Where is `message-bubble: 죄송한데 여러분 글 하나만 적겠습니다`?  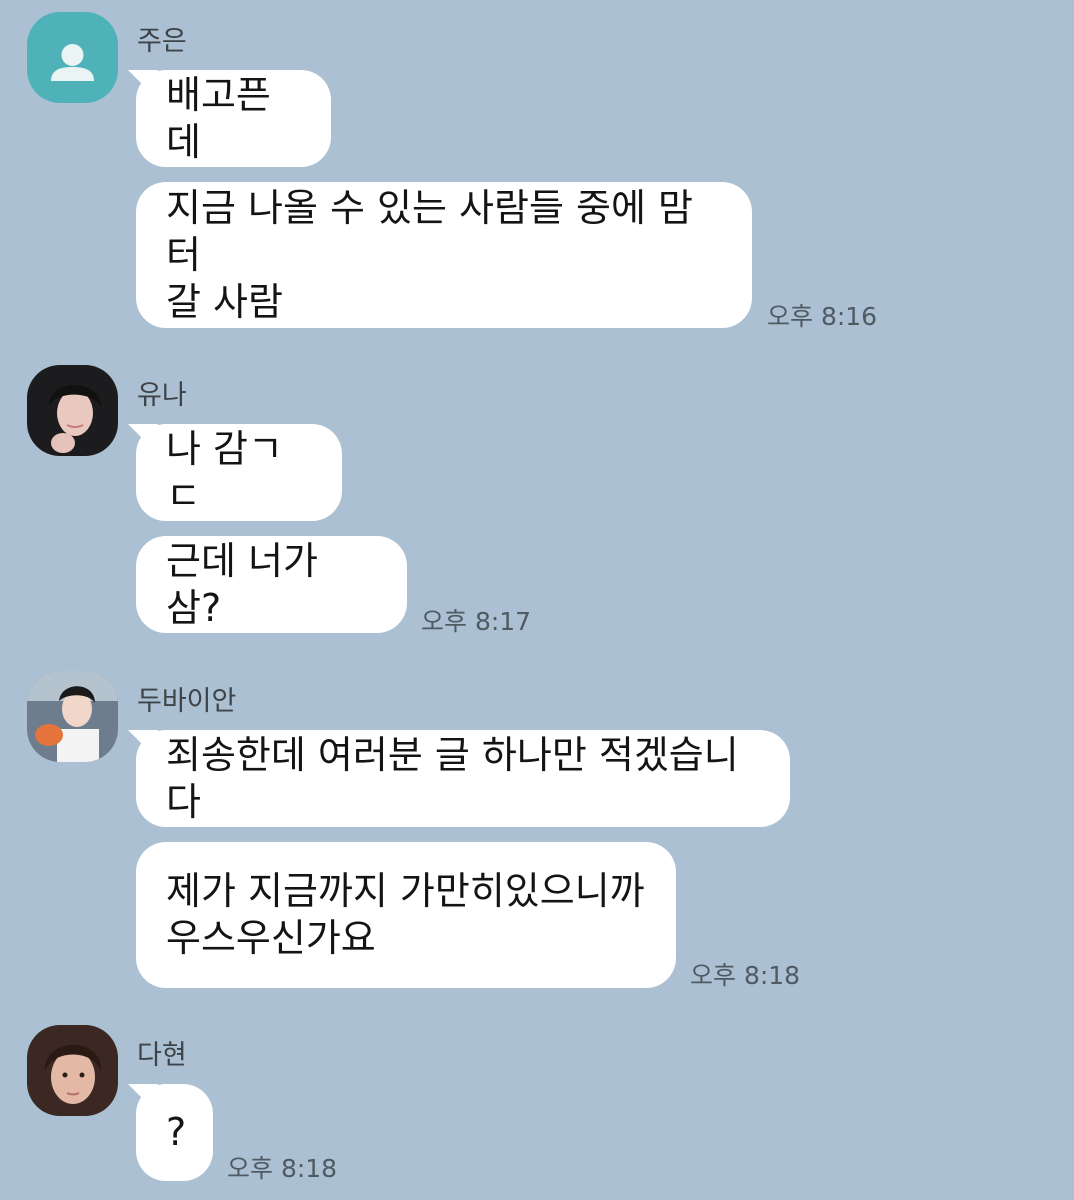 message-bubble: 죄송한데 여러분 글 하나만 적겠습니다 is located at coordinates (463, 778).